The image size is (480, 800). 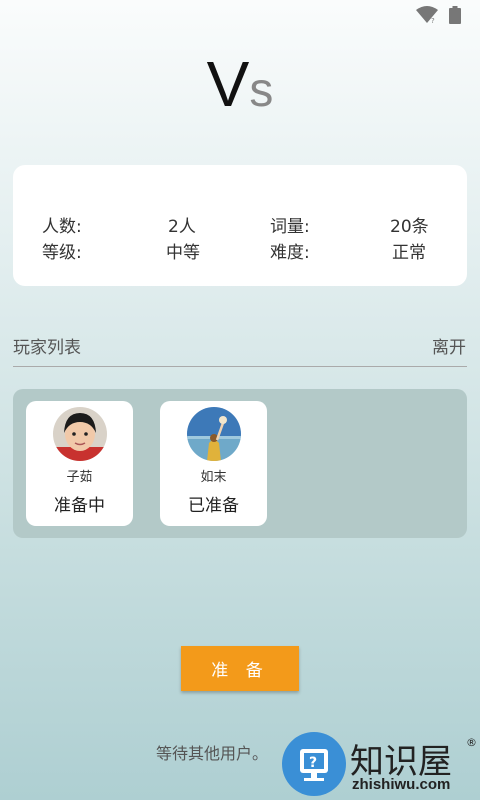 What do you see at coordinates (213, 463) in the screenshot?
I see `player-card: 如末 已准备` at bounding box center [213, 463].